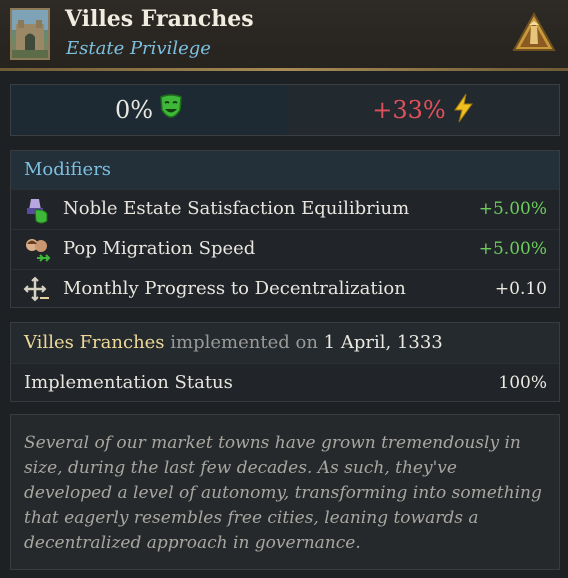 Image resolution: width=568 pixels, height=578 pixels. I want to click on privilege-name-link: Villes Franches, so click(94, 342).